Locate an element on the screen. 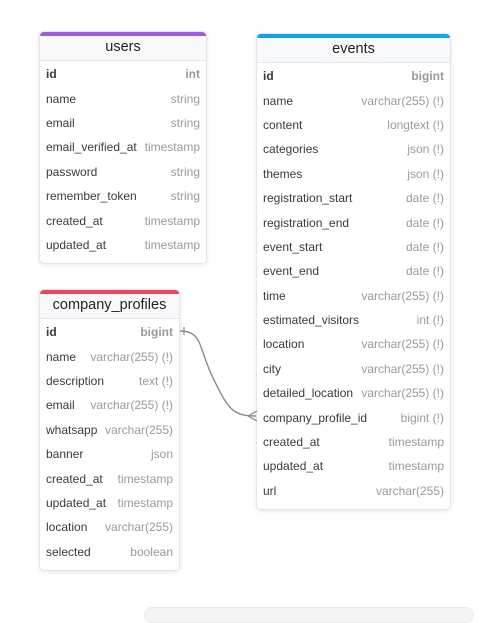 Image resolution: width=482 pixels, height=623 pixels. events-field-row-time: time varchar(255) (!) is located at coordinates (353, 296).